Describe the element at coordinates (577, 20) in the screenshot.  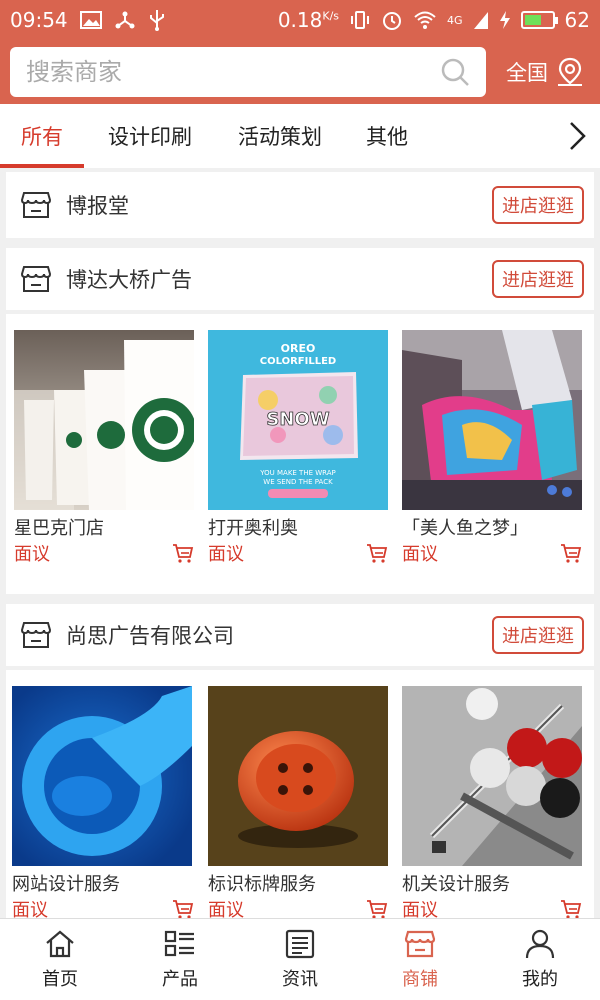
I see `battery-percent: 62` at that location.